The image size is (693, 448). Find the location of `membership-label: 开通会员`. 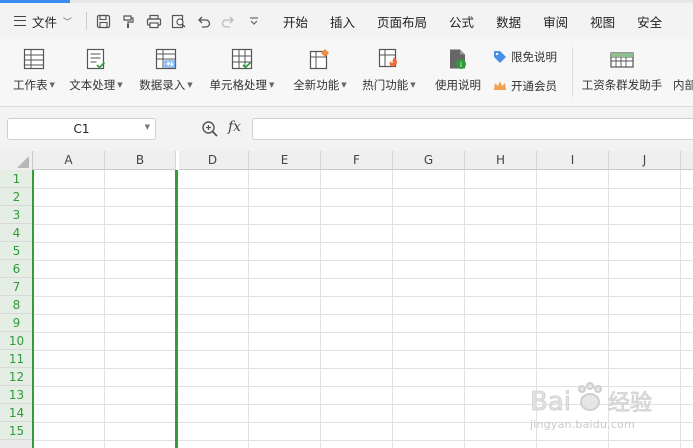

membership-label: 开通会员 is located at coordinates (534, 86).